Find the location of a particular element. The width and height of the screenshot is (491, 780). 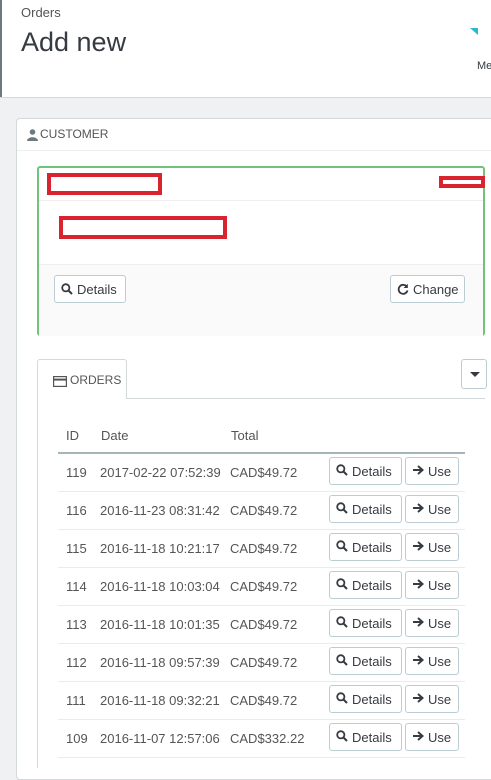

order-date: 2016-11-18 09:32:21 is located at coordinates (160, 700).